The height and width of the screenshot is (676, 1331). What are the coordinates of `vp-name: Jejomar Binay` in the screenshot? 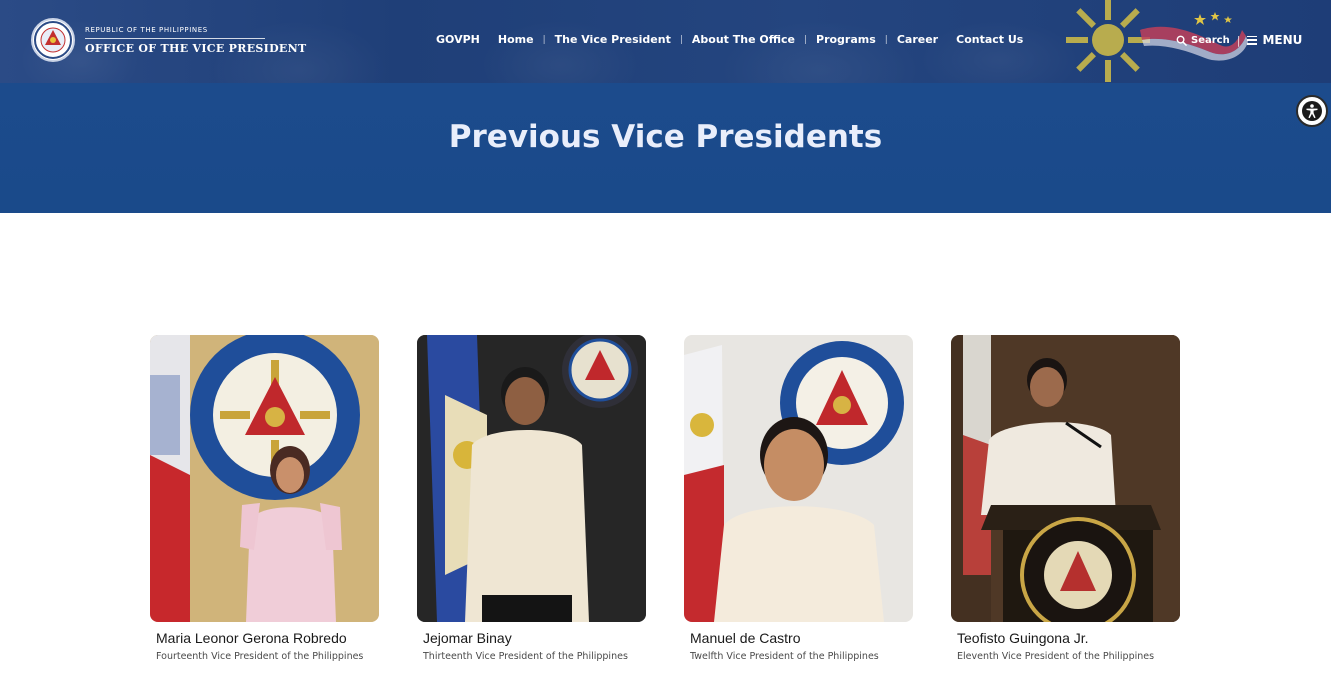 It's located at (531, 638).